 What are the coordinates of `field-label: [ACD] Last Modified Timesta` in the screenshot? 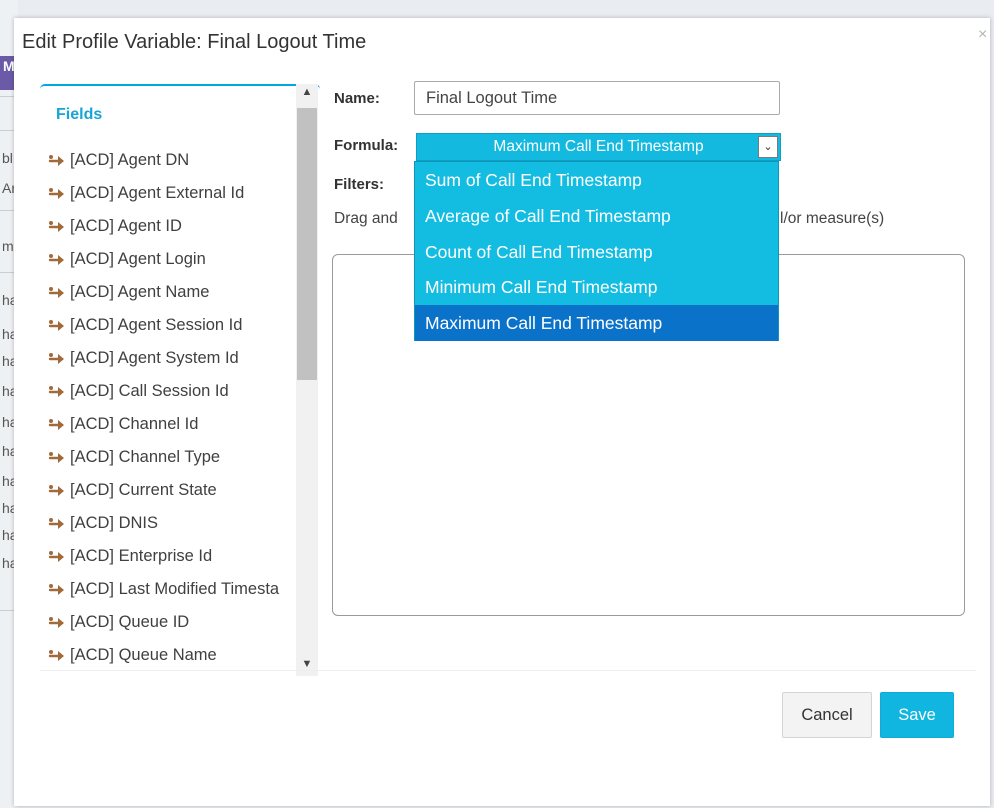 It's located at (175, 589).